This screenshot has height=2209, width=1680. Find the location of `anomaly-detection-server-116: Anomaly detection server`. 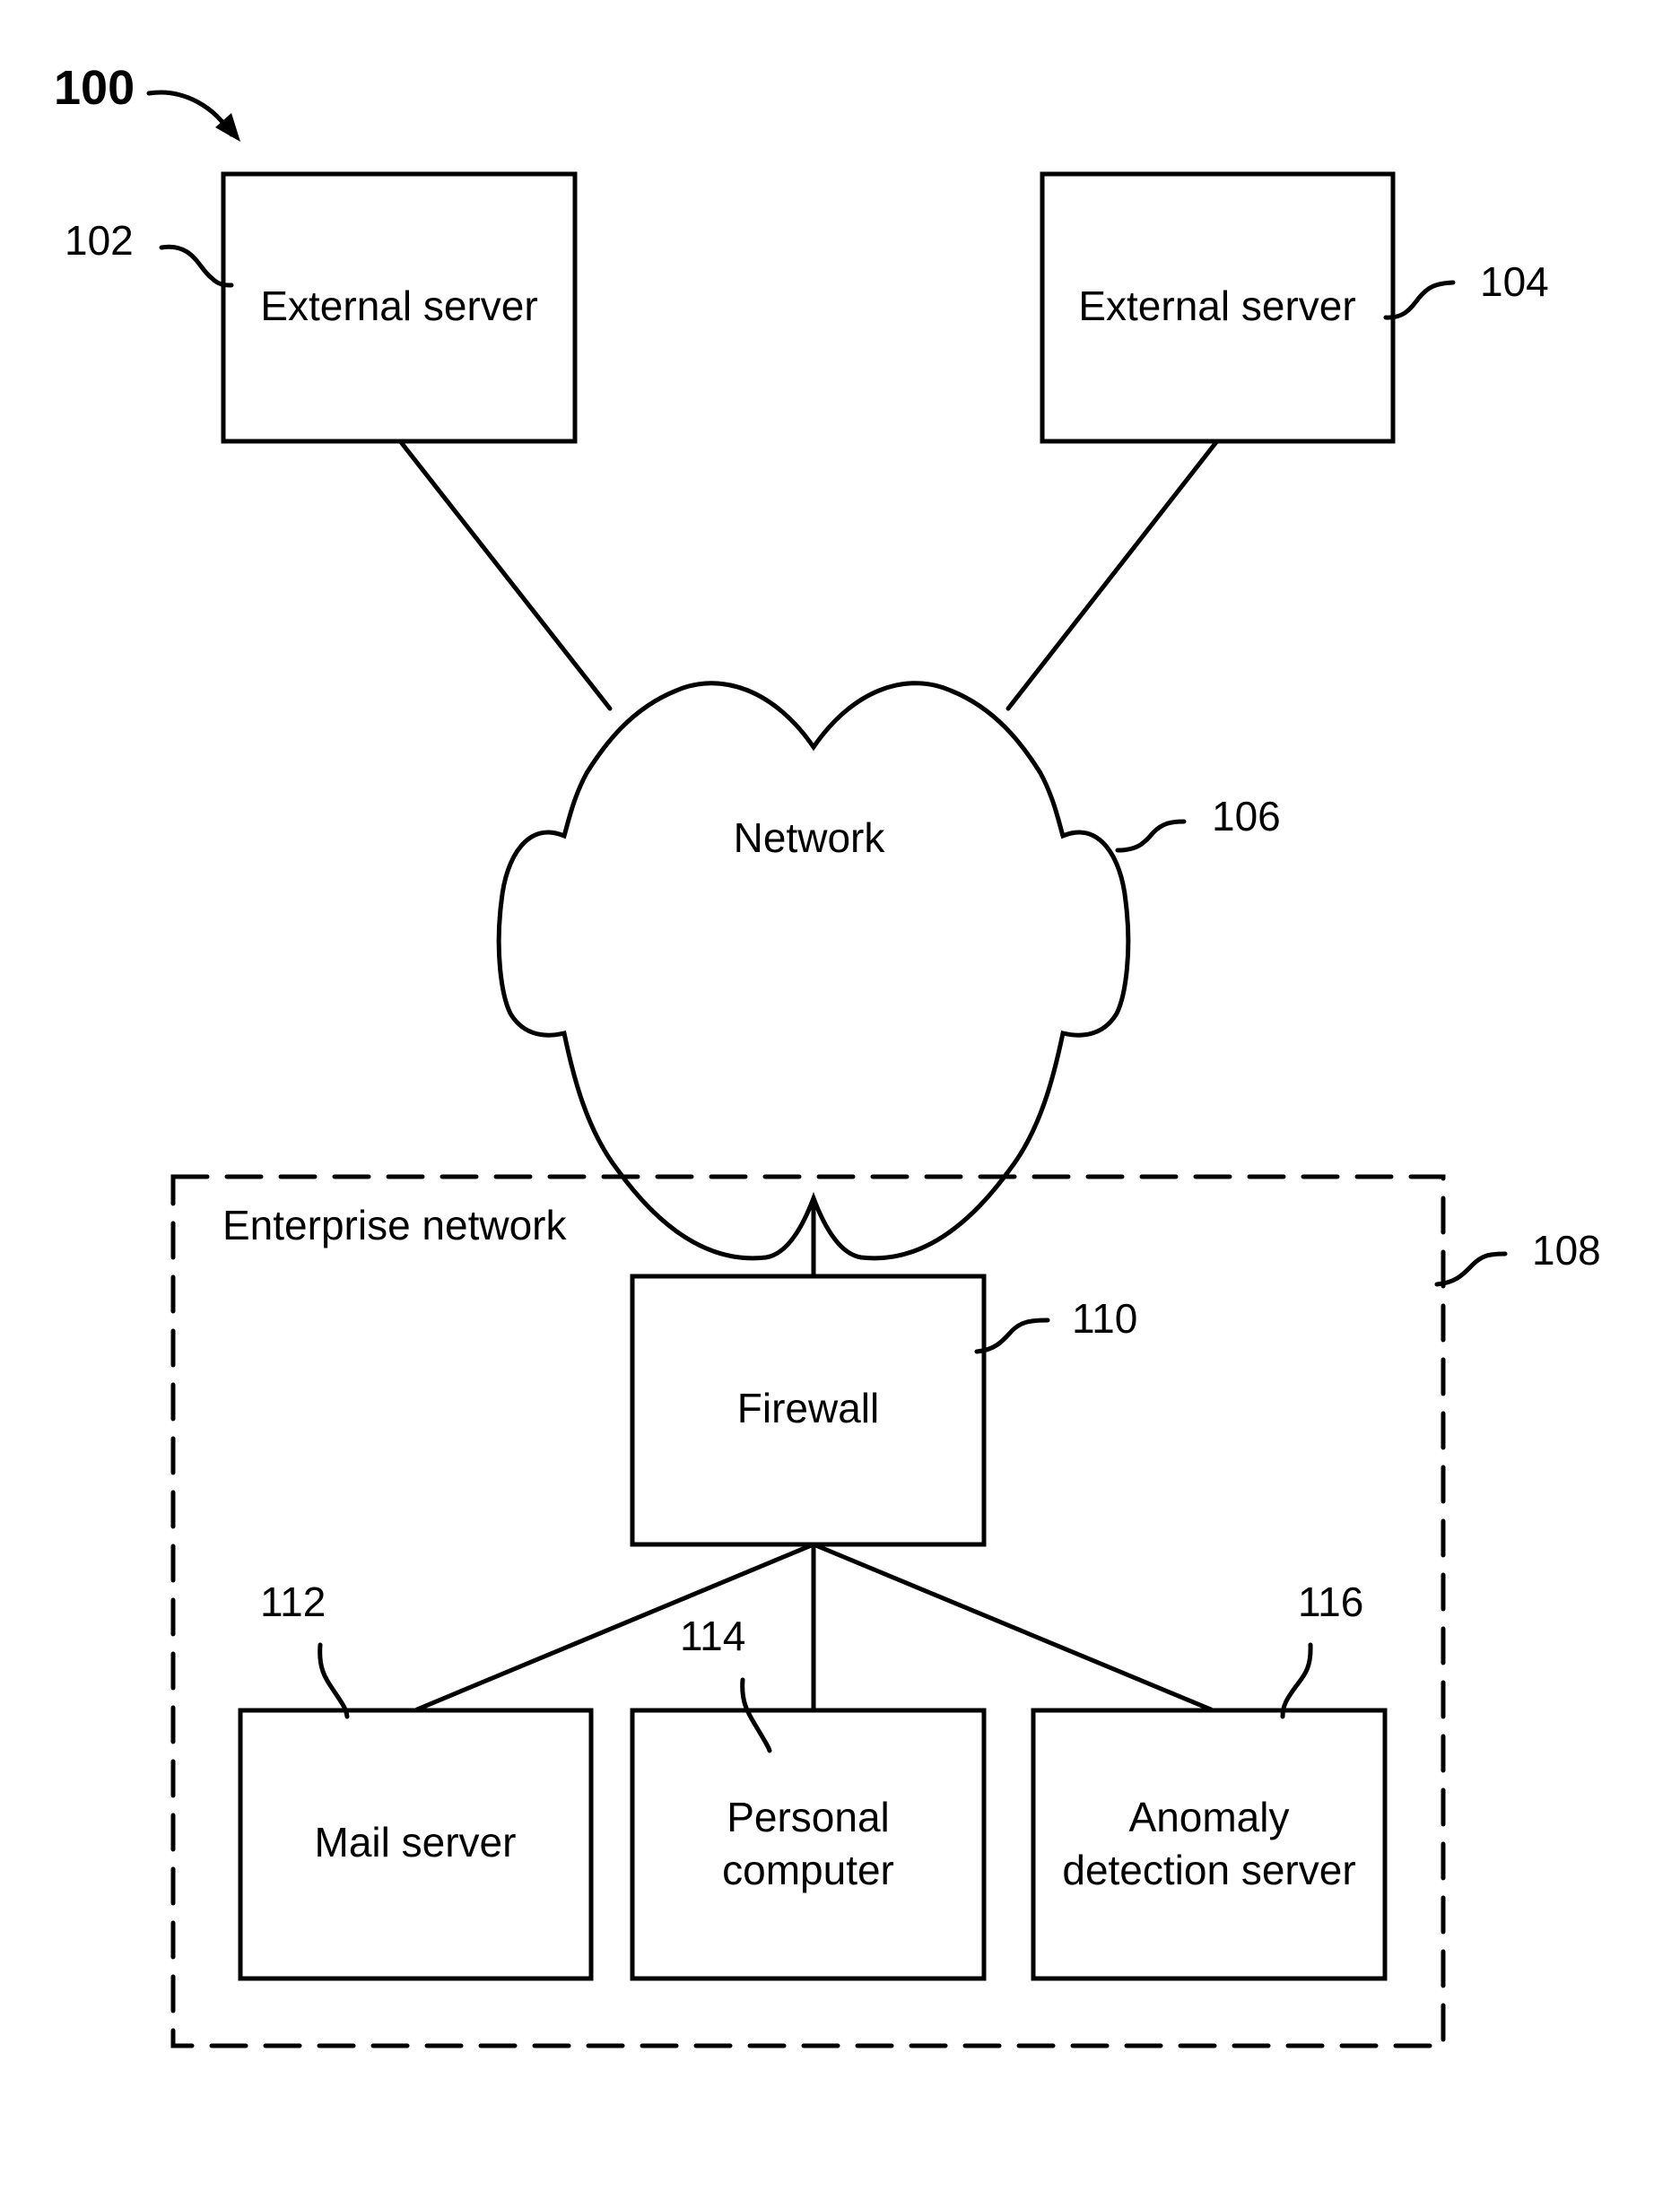

anomaly-detection-server-116: Anomaly detection server is located at coordinates (1209, 1845).